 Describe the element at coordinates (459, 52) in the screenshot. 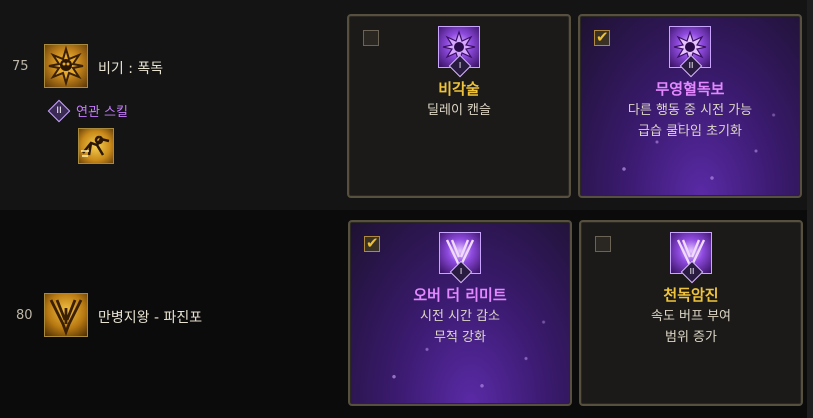

I see `skull-emblem-icon: I` at that location.